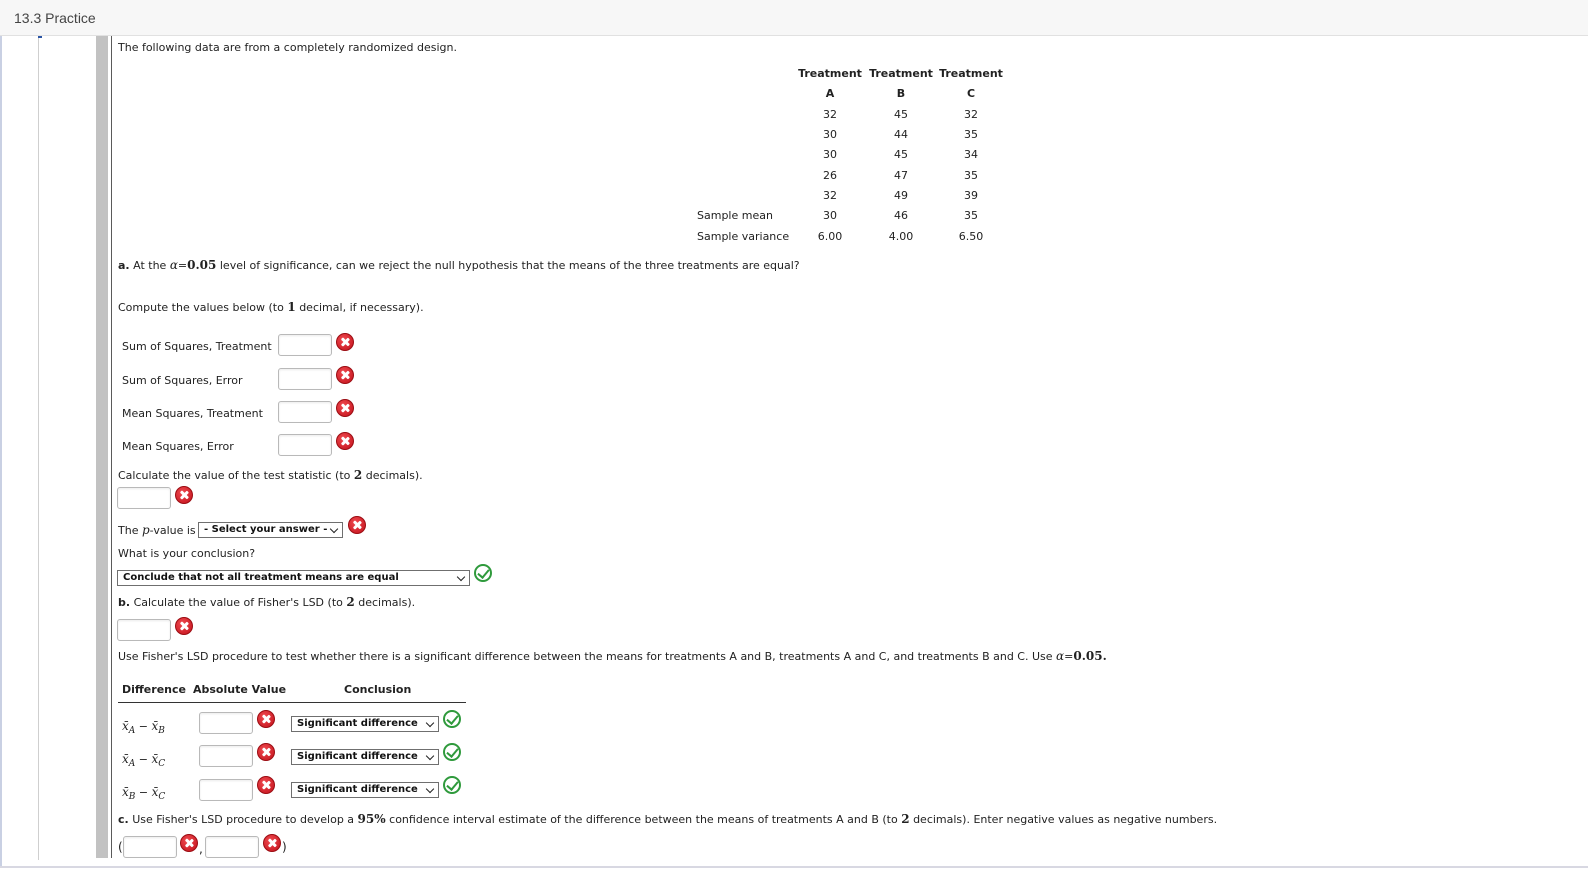 The height and width of the screenshot is (880, 1588). What do you see at coordinates (182, 380) in the screenshot?
I see `ss-error-label: Sum of Squares, Error` at bounding box center [182, 380].